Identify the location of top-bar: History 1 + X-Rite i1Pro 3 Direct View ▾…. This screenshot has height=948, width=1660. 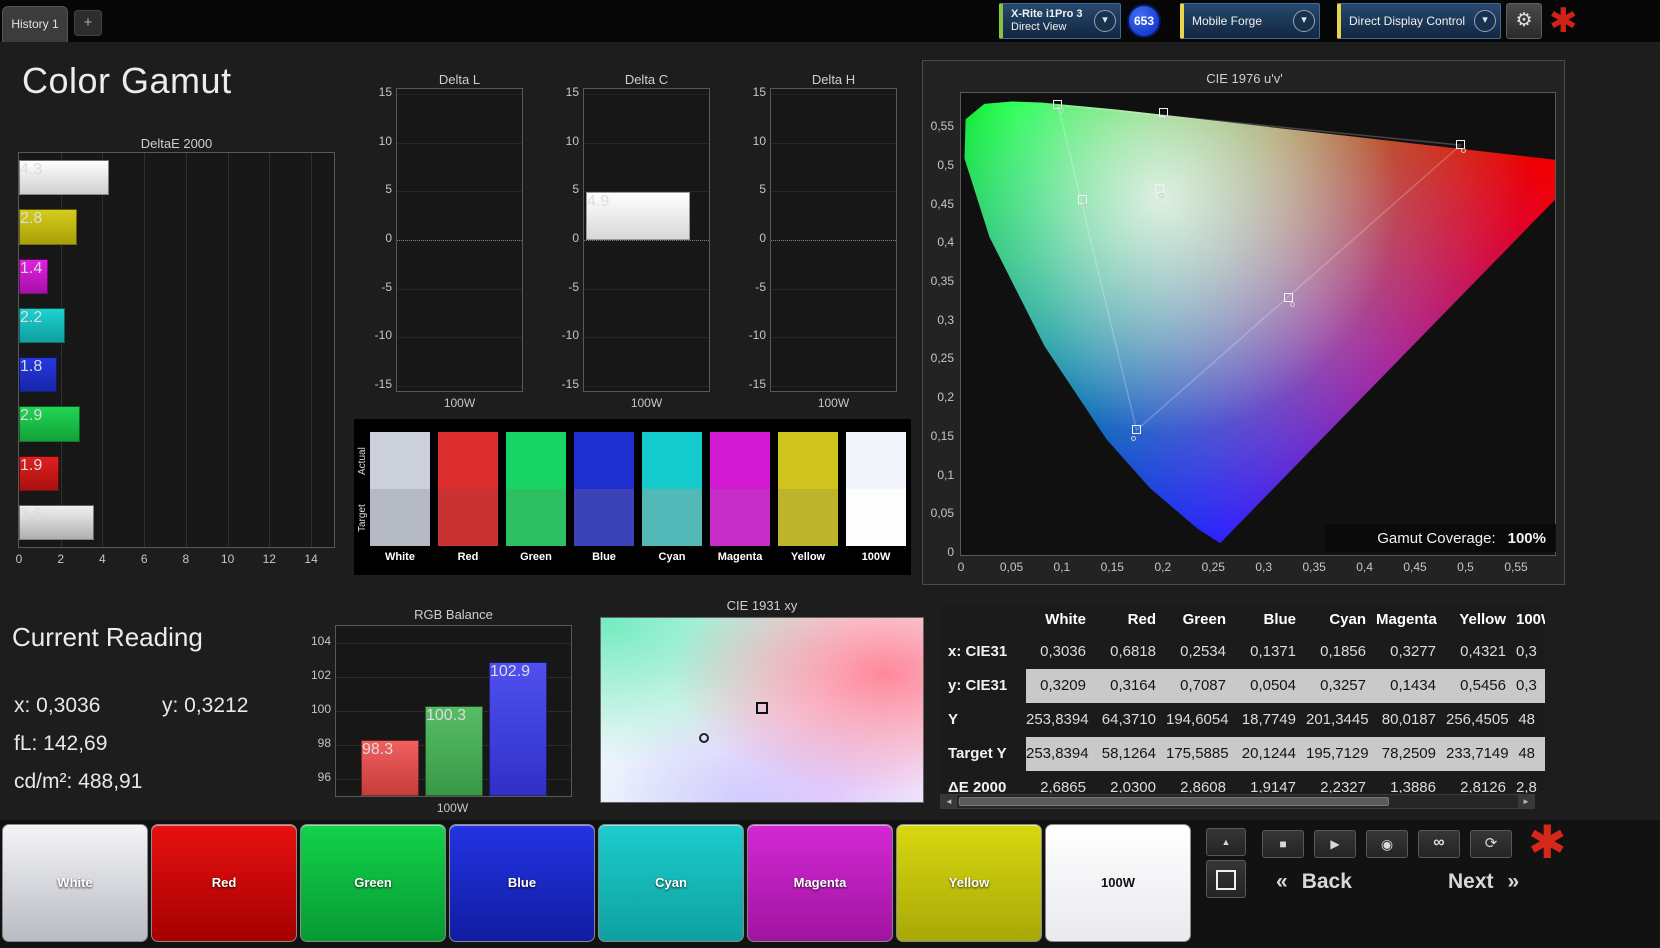
(830, 21).